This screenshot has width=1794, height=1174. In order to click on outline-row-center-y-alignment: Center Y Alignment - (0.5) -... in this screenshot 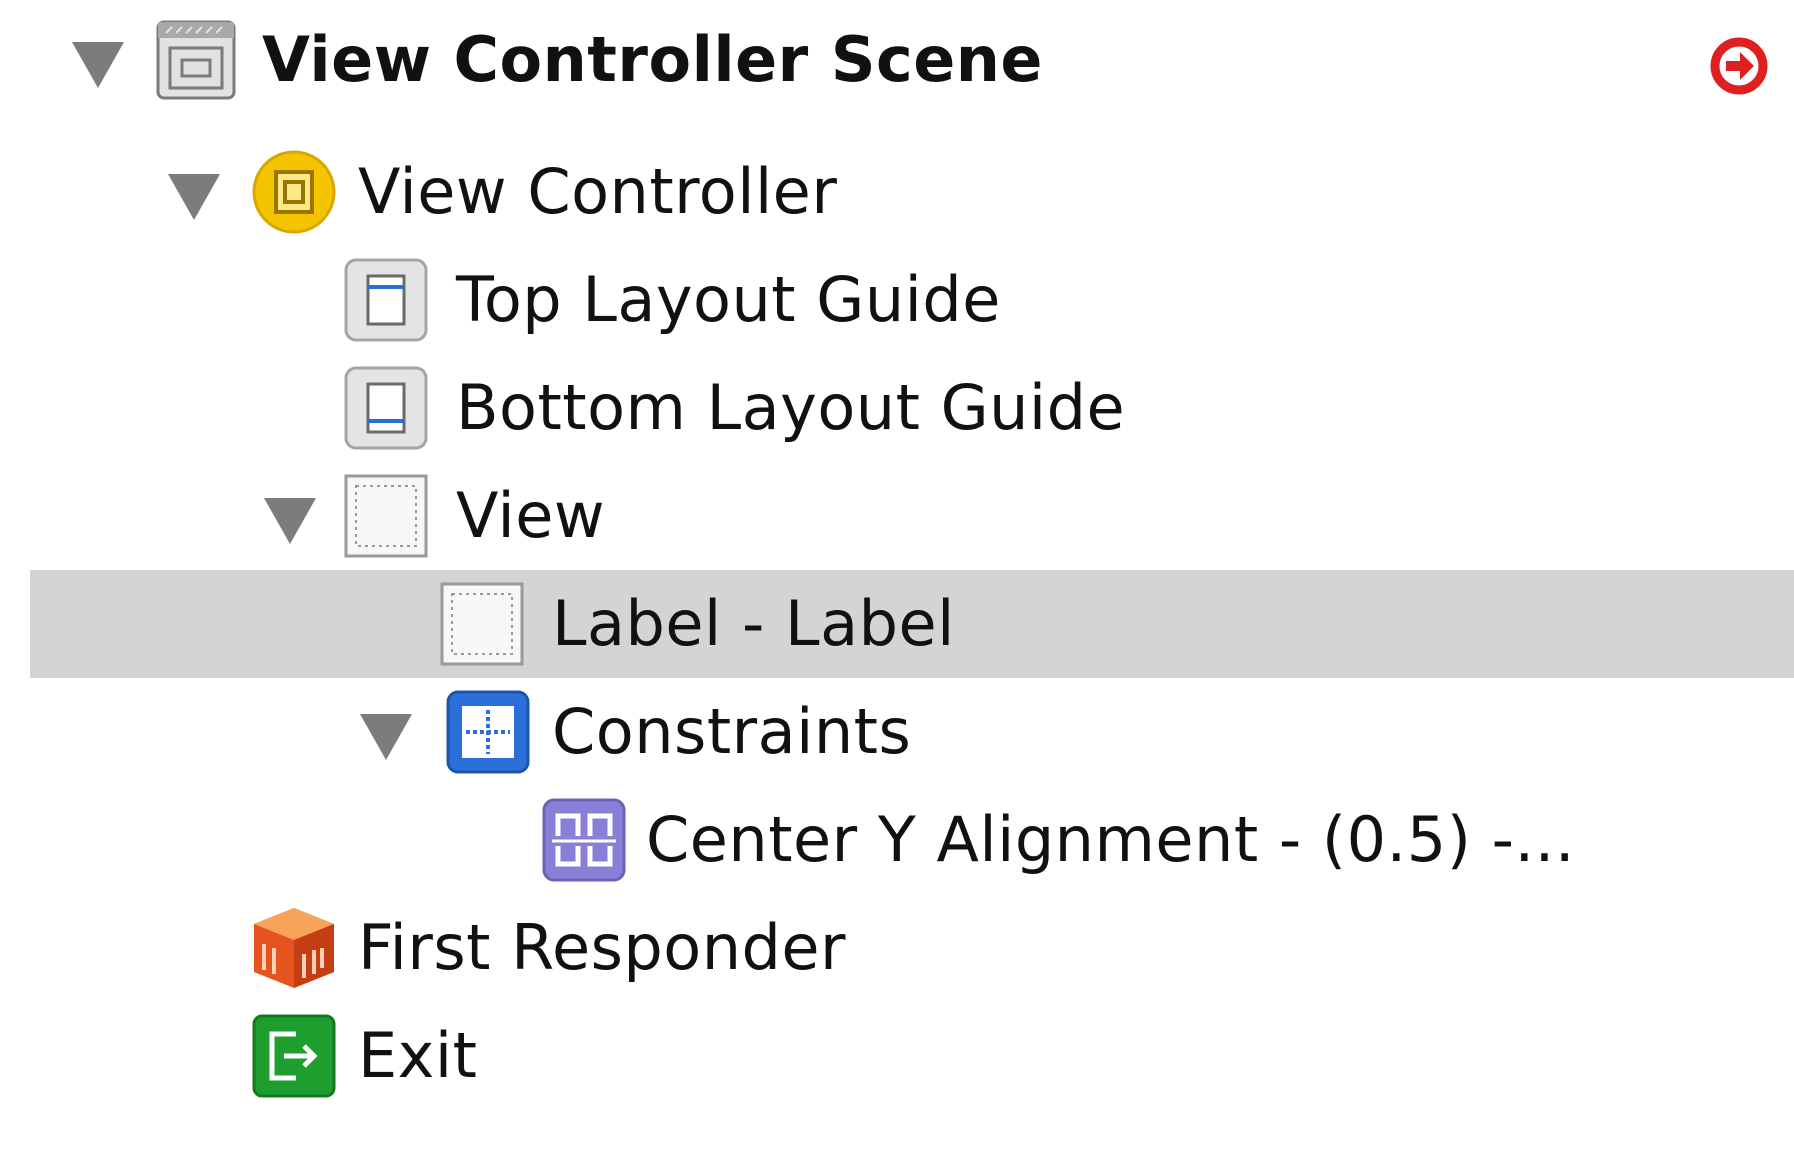, I will do `click(897, 840)`.